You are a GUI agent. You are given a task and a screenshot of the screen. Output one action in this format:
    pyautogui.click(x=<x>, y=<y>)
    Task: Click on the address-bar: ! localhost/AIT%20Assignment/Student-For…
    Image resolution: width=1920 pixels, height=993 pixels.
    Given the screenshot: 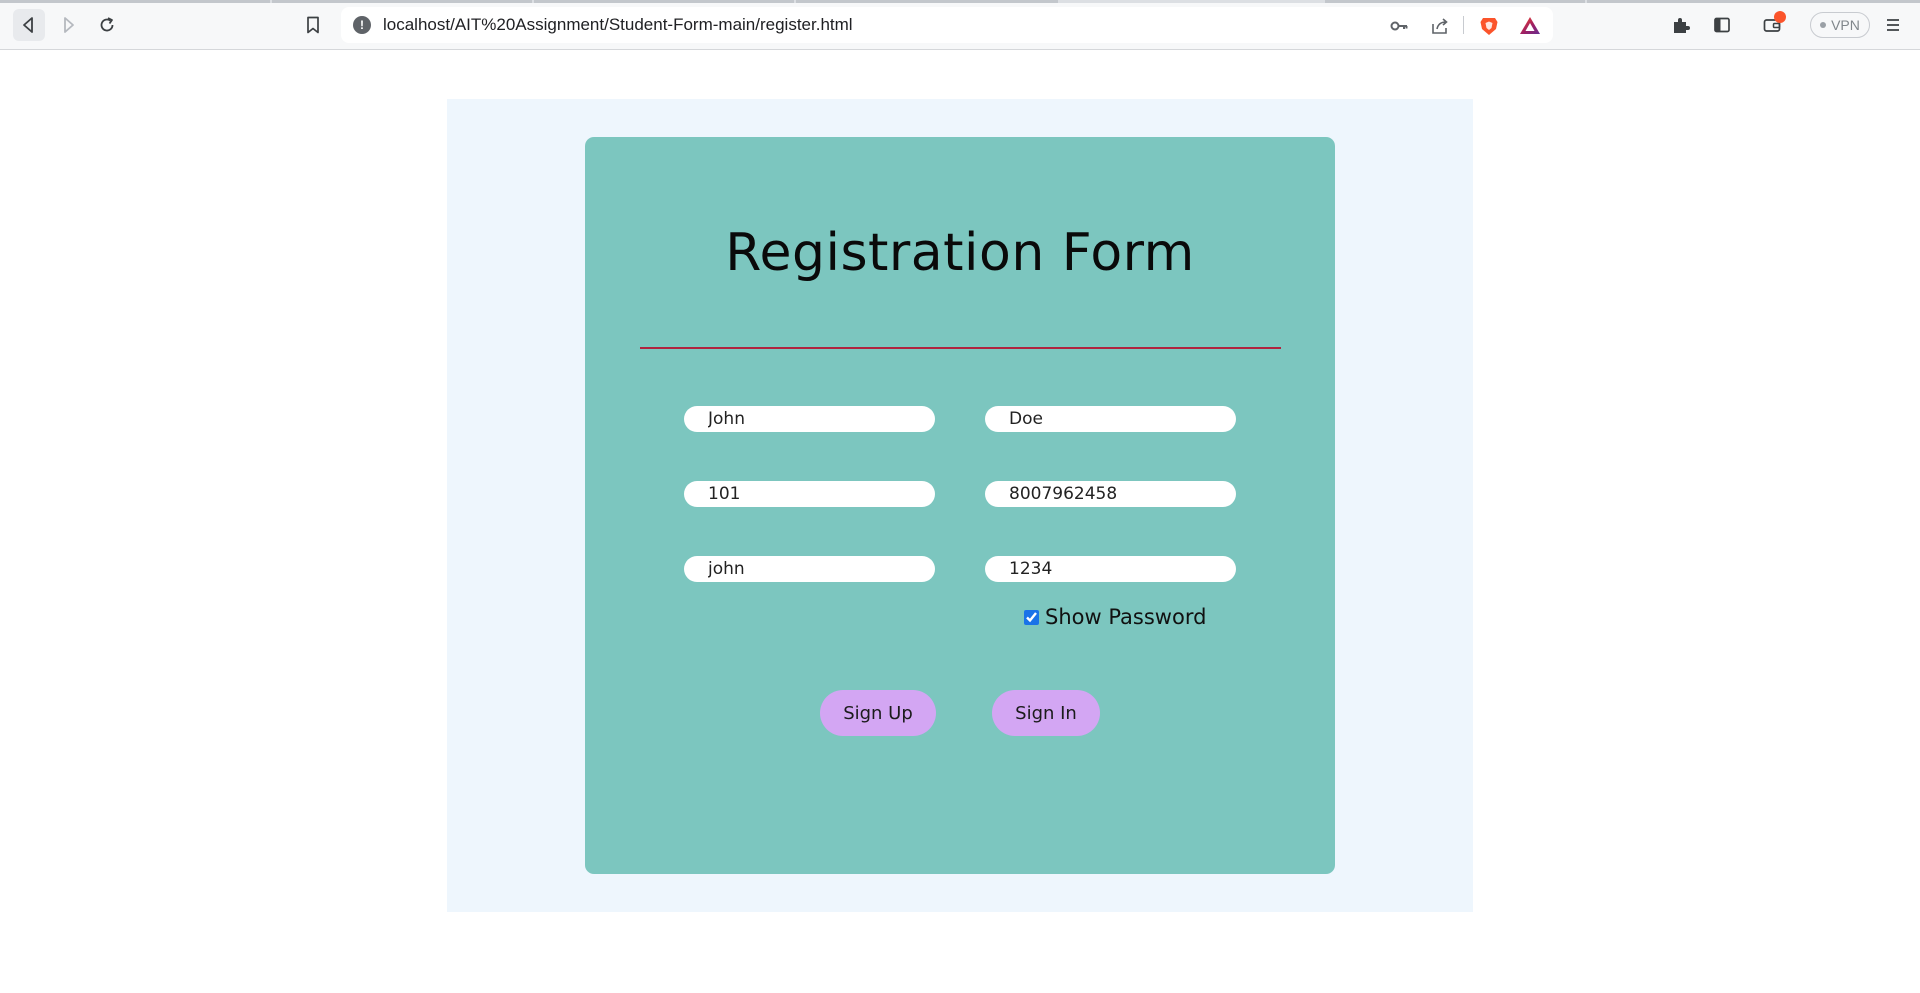 What is the action you would take?
    pyautogui.click(x=947, y=25)
    